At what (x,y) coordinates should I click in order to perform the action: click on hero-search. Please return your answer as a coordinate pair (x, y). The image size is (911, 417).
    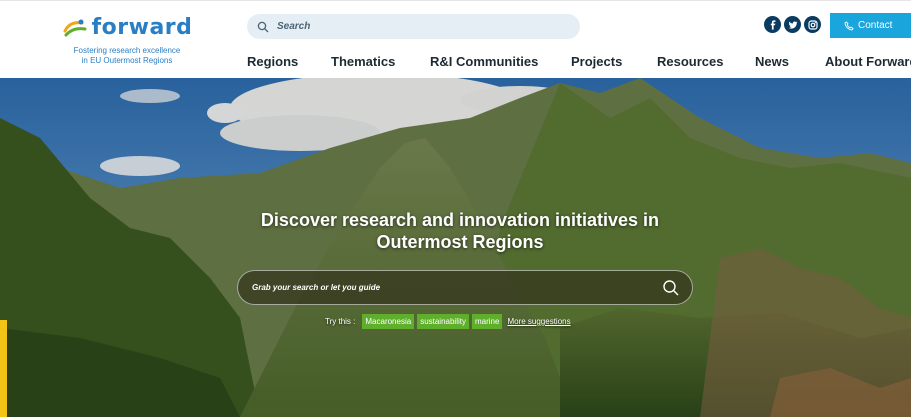
    Looking at the image, I should click on (465, 287).